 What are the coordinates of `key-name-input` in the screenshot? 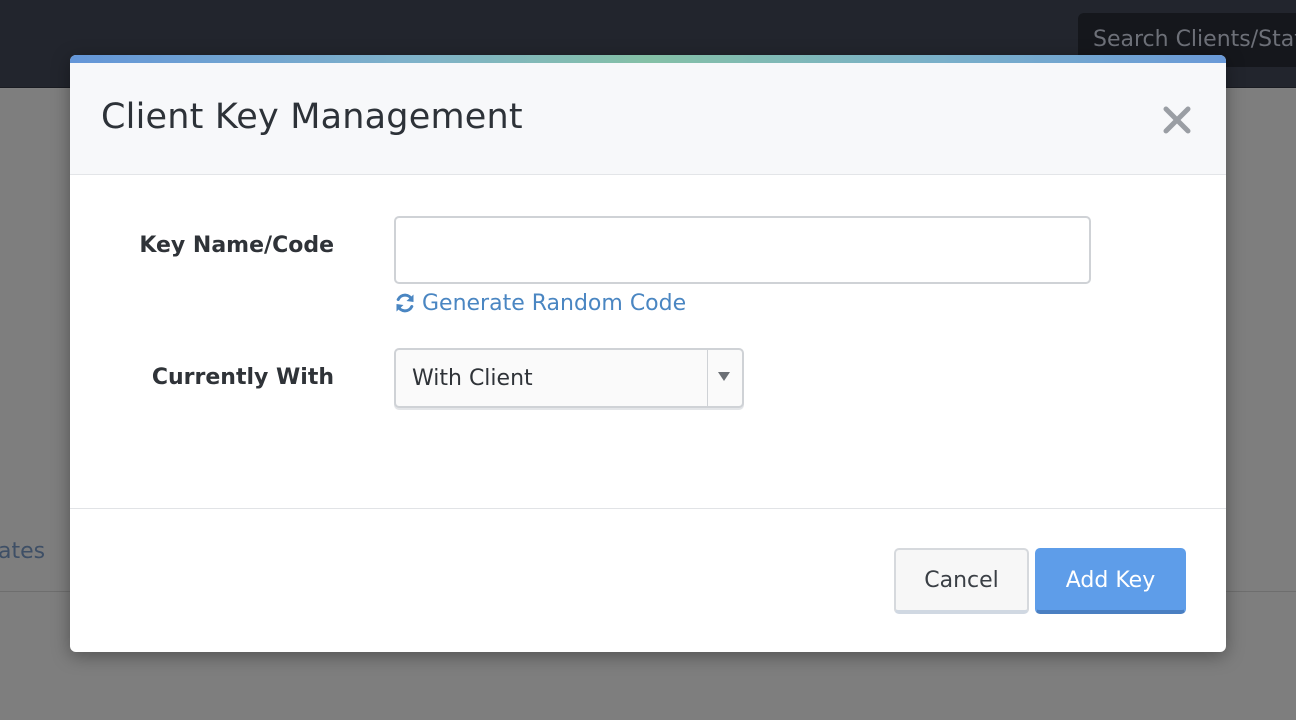 It's located at (742, 250).